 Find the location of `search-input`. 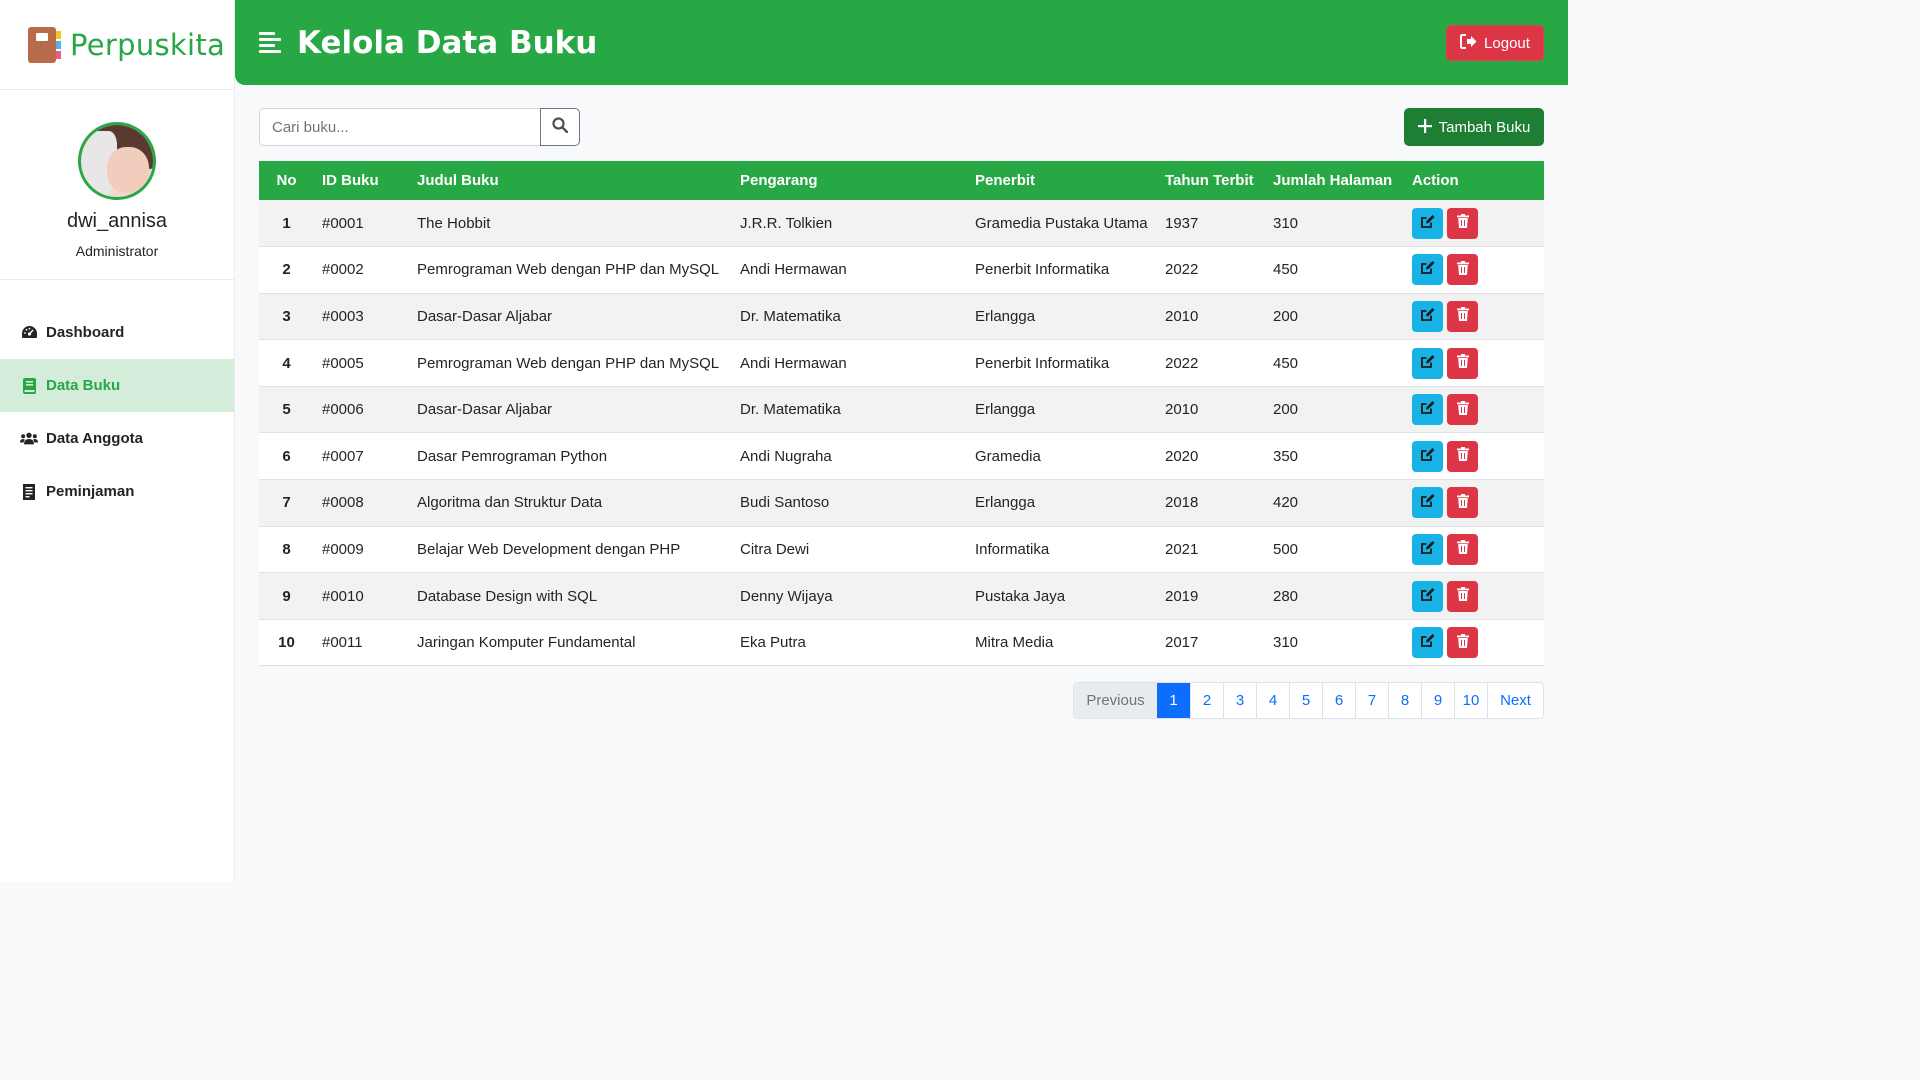

search-input is located at coordinates (399, 127).